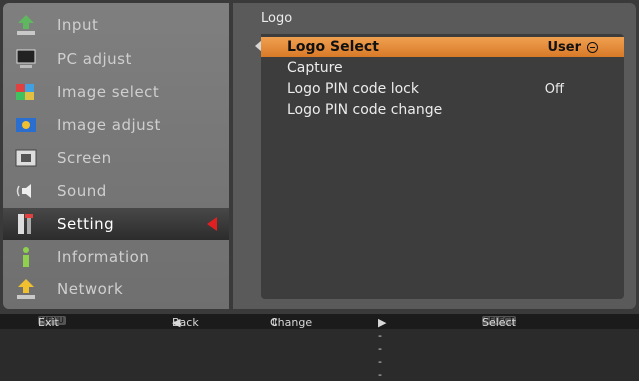  What do you see at coordinates (365, 110) in the screenshot?
I see `row-label: Logo PIN code change` at bounding box center [365, 110].